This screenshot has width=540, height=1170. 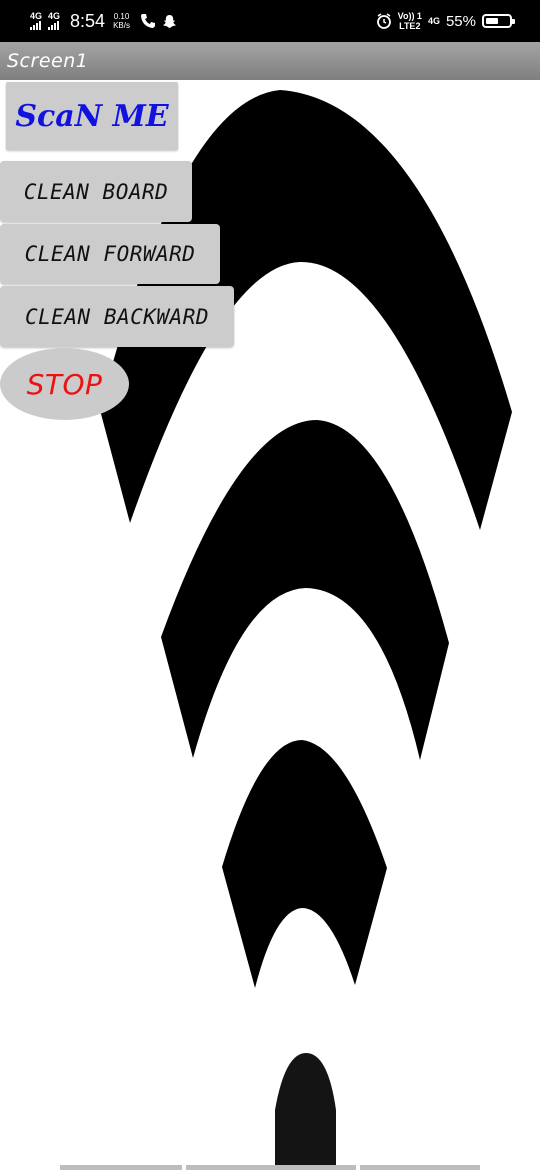 I want to click on battery-percent: 55%, so click(x=460, y=21).